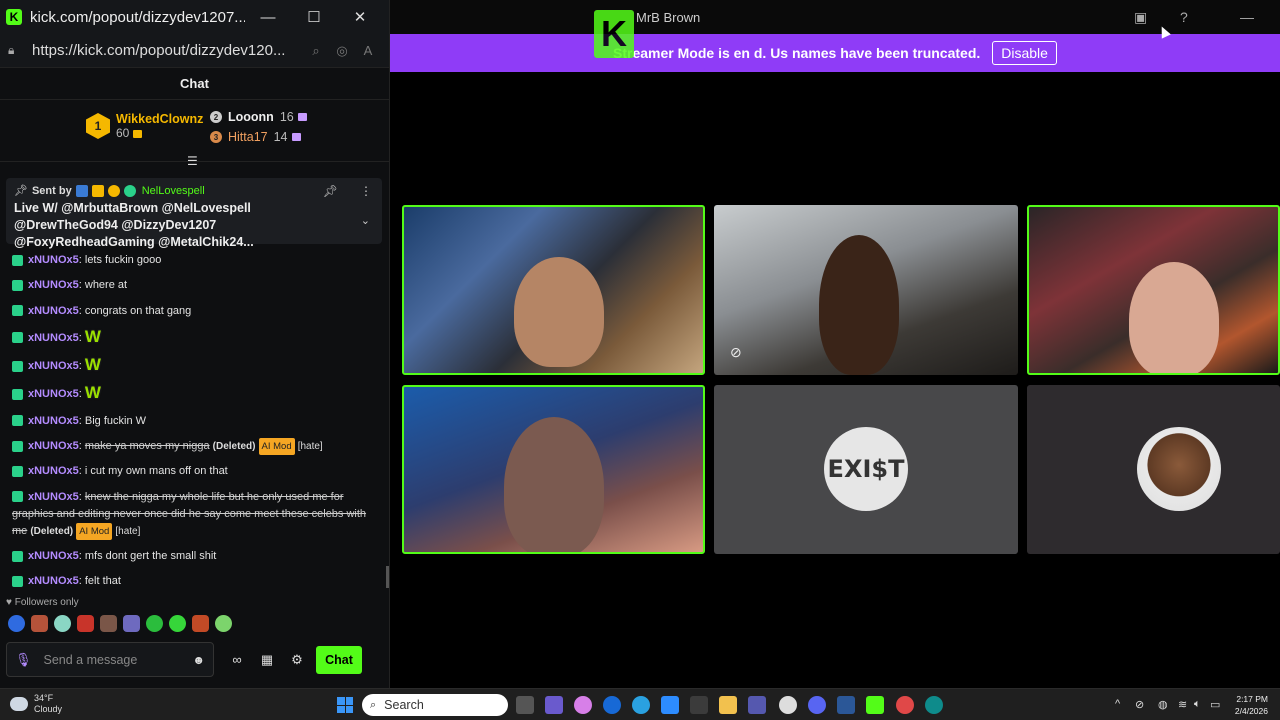 This screenshot has width=1280, height=720. I want to click on video-tile-2: ⊘, so click(866, 290).